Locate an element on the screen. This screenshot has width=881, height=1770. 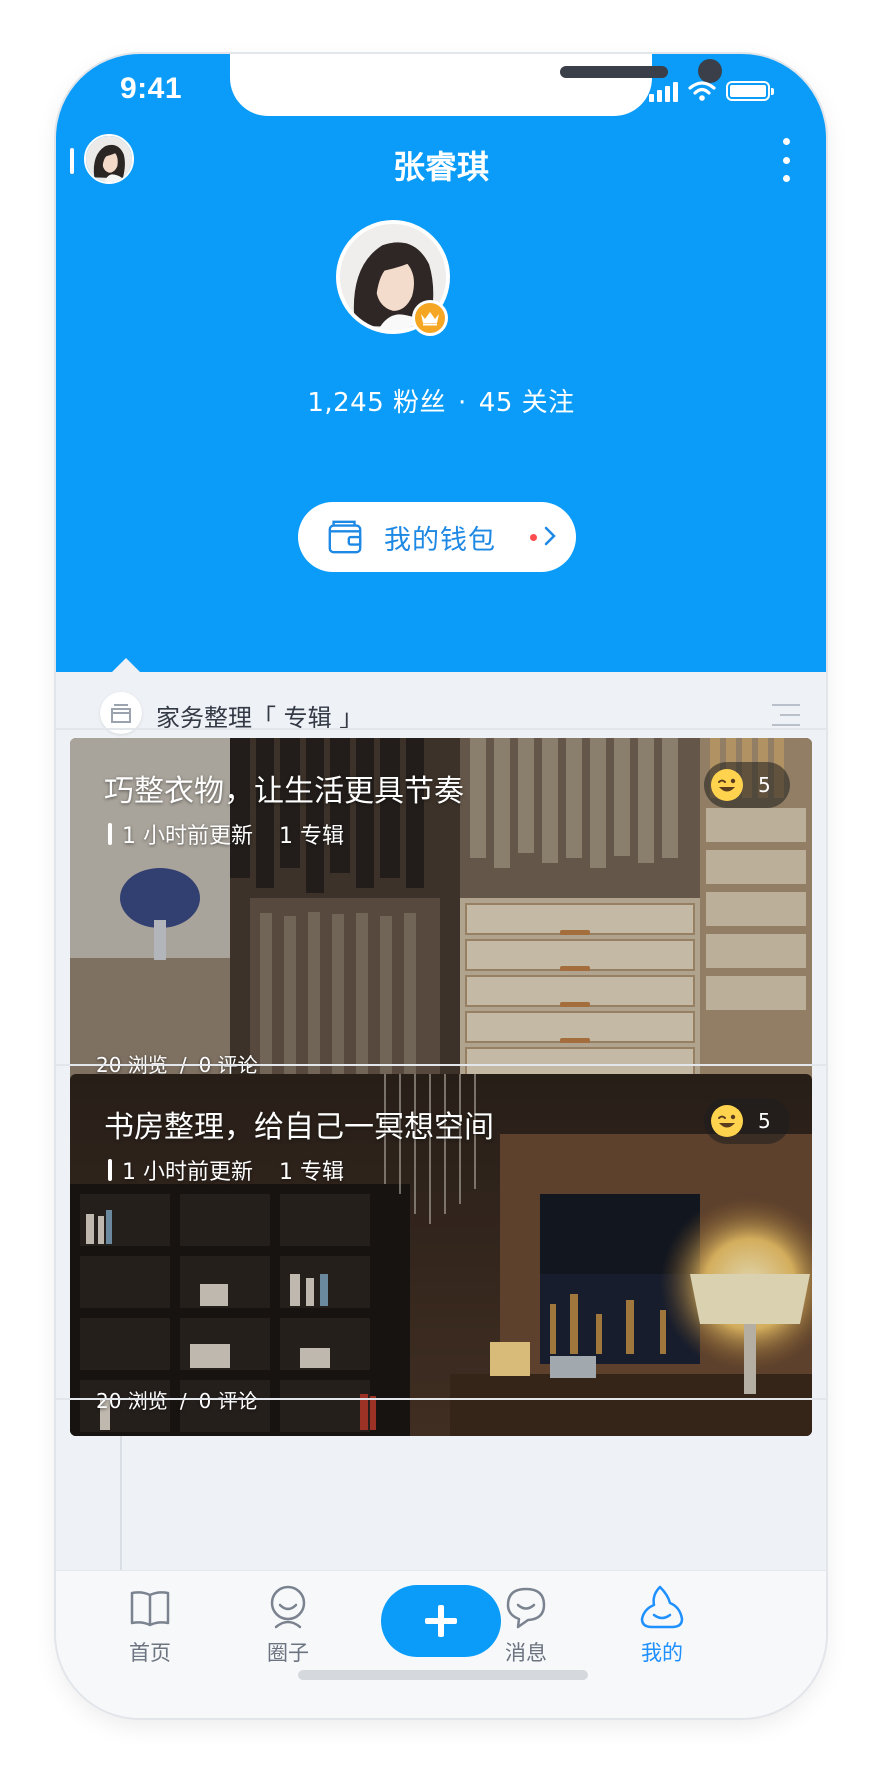
top-nav: 张睿琪 is located at coordinates (441, 159).